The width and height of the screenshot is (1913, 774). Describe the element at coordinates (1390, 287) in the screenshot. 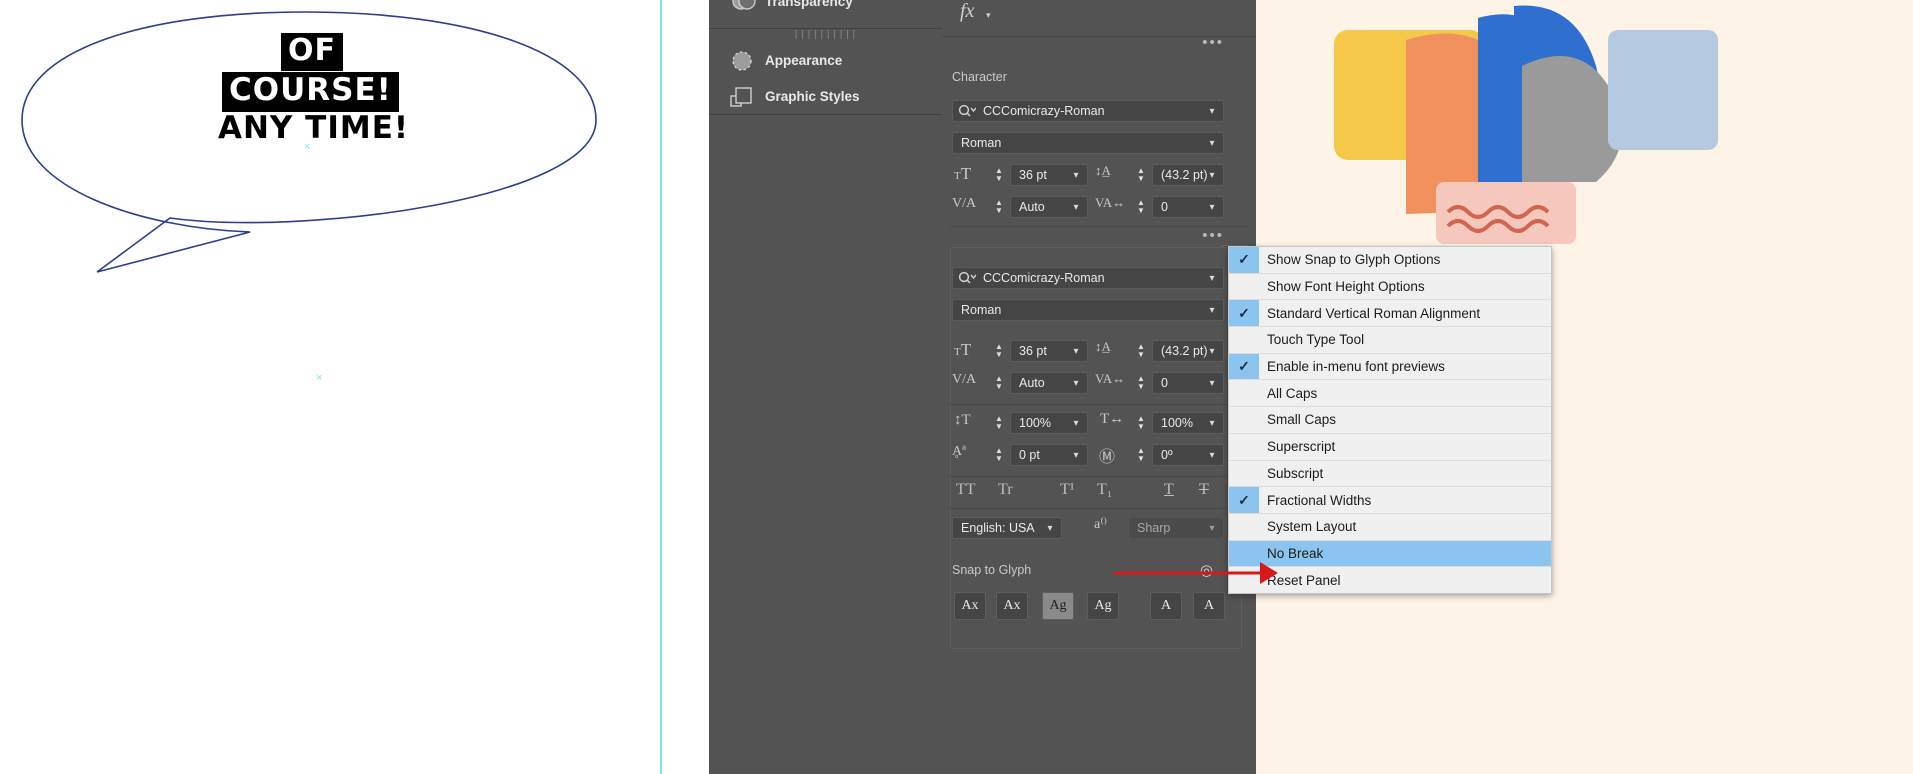

I see `menu-item-show-font-height-options: Show Font Height Options` at that location.